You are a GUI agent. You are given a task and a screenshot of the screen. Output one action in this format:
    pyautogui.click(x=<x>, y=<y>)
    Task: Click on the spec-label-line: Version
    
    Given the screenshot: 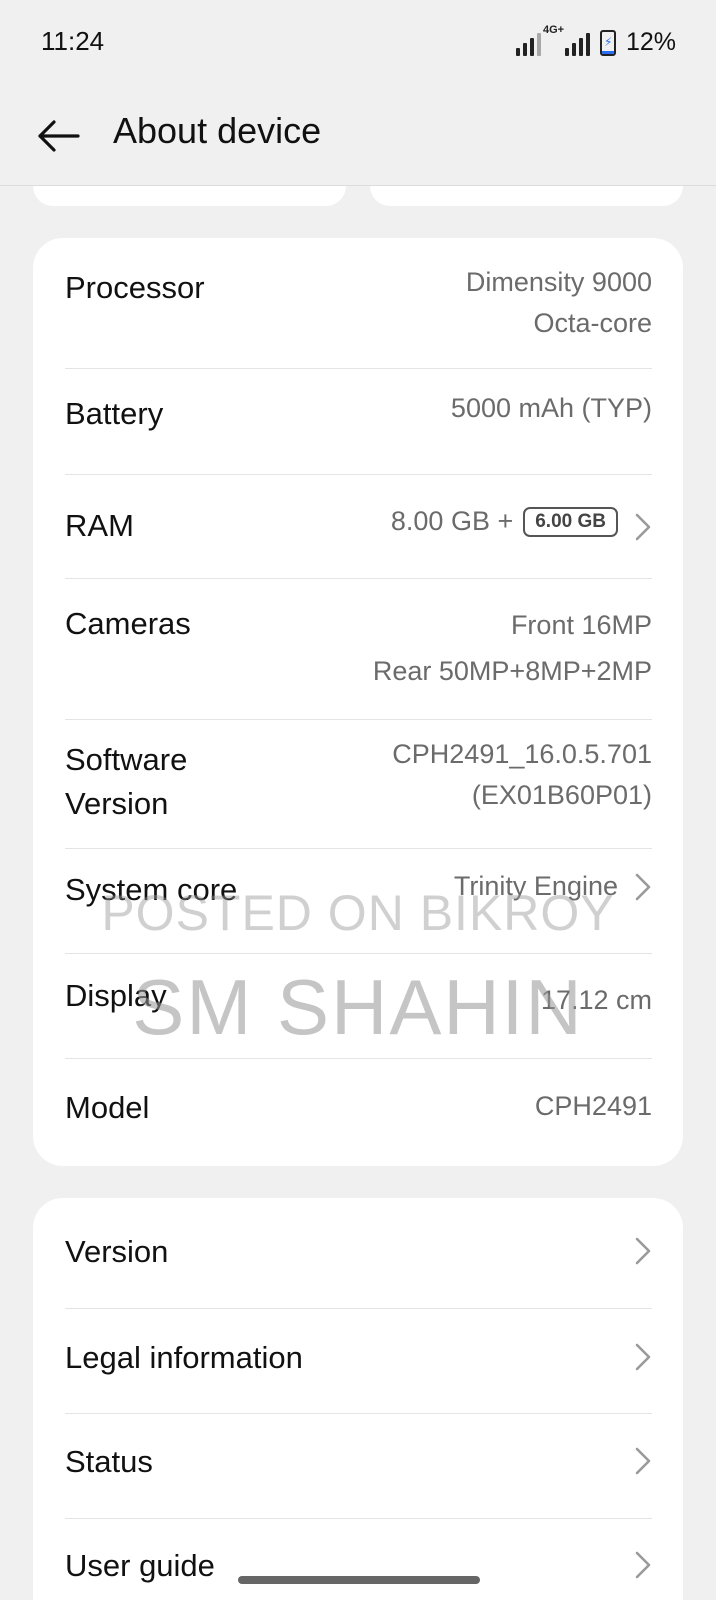 What is the action you would take?
    pyautogui.click(x=117, y=803)
    